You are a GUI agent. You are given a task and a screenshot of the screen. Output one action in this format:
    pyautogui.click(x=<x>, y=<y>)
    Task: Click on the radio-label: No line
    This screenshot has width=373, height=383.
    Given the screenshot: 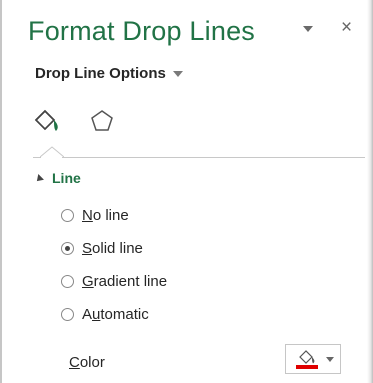 What is the action you would take?
    pyautogui.click(x=105, y=215)
    